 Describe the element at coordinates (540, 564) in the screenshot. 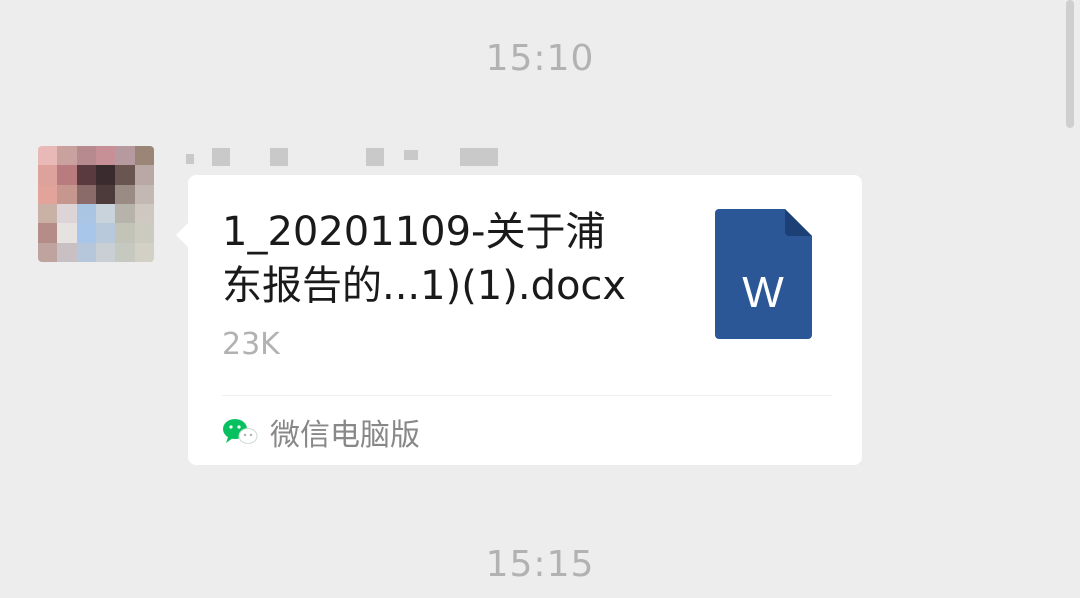

I see `message-timestamp: 15:15` at that location.